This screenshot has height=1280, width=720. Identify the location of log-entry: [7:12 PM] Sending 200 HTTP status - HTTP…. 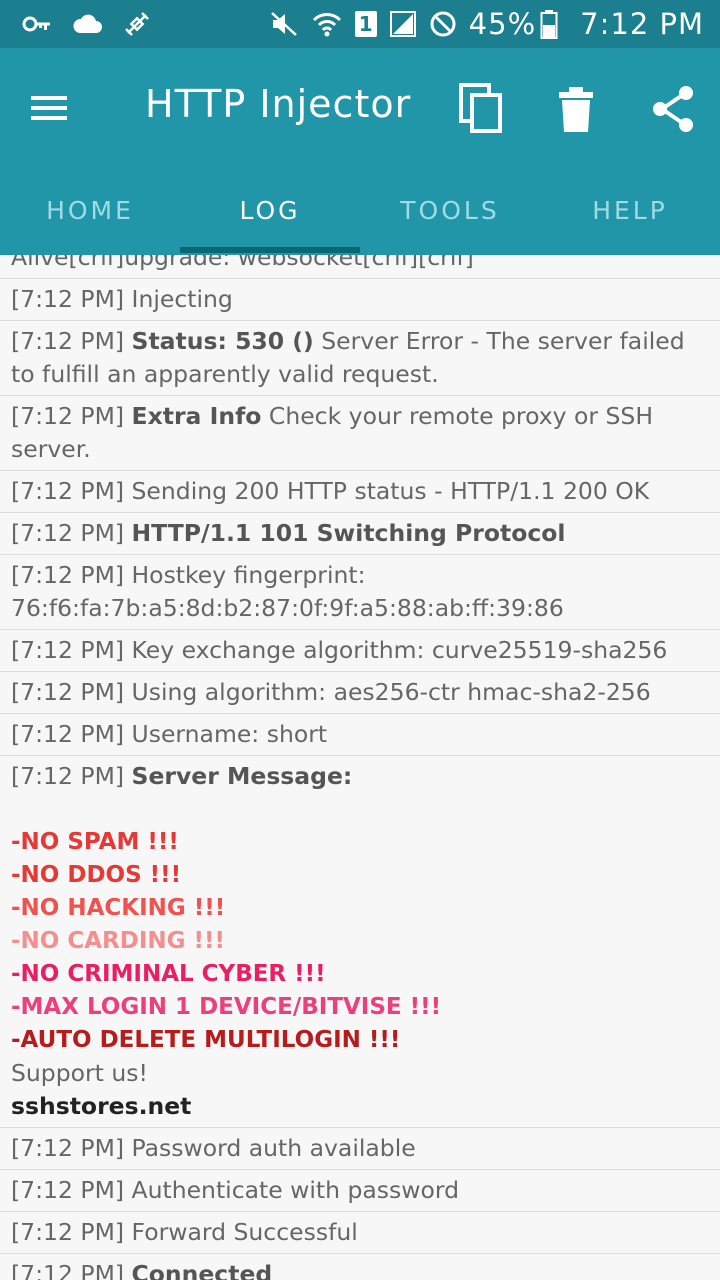
(360, 492).